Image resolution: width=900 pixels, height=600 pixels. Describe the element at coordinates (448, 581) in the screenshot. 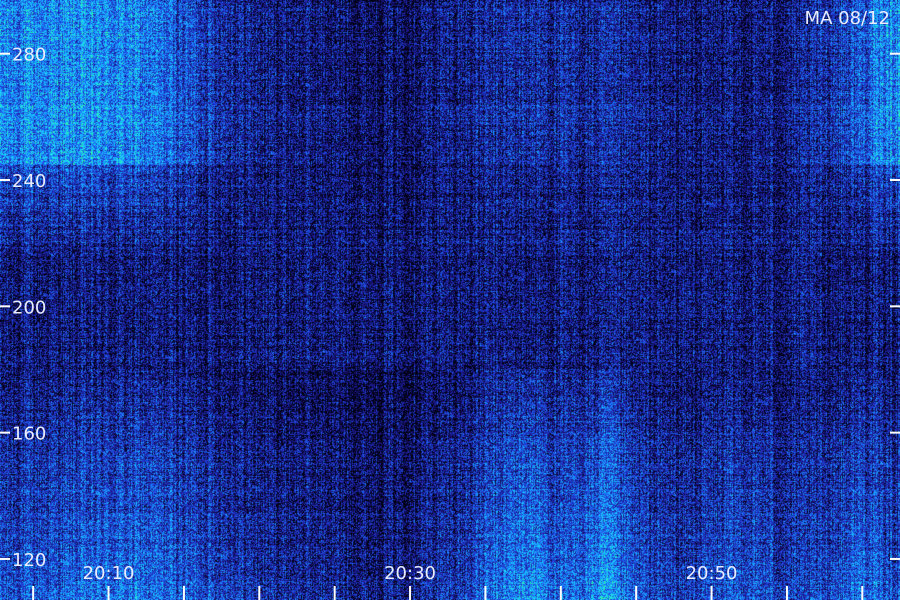

I see `x-axis: 20:10 20:30 20:50` at that location.